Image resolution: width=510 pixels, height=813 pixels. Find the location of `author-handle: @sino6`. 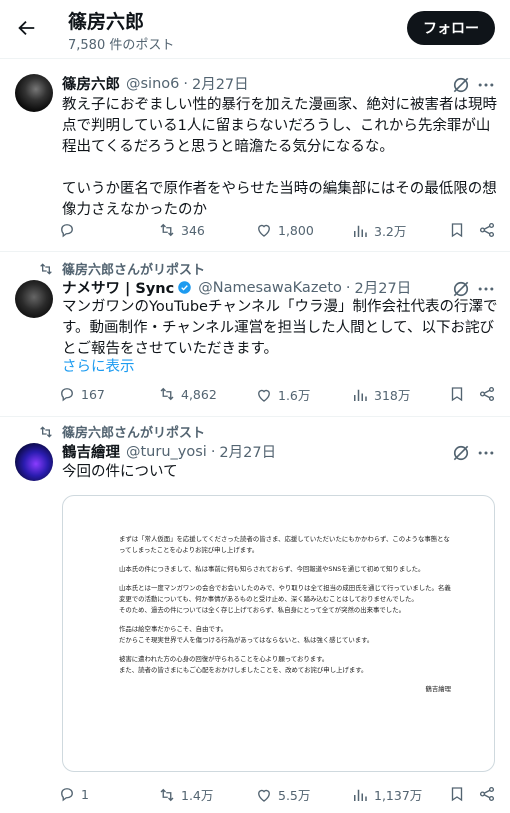

author-handle: @sino6 is located at coordinates (152, 84).